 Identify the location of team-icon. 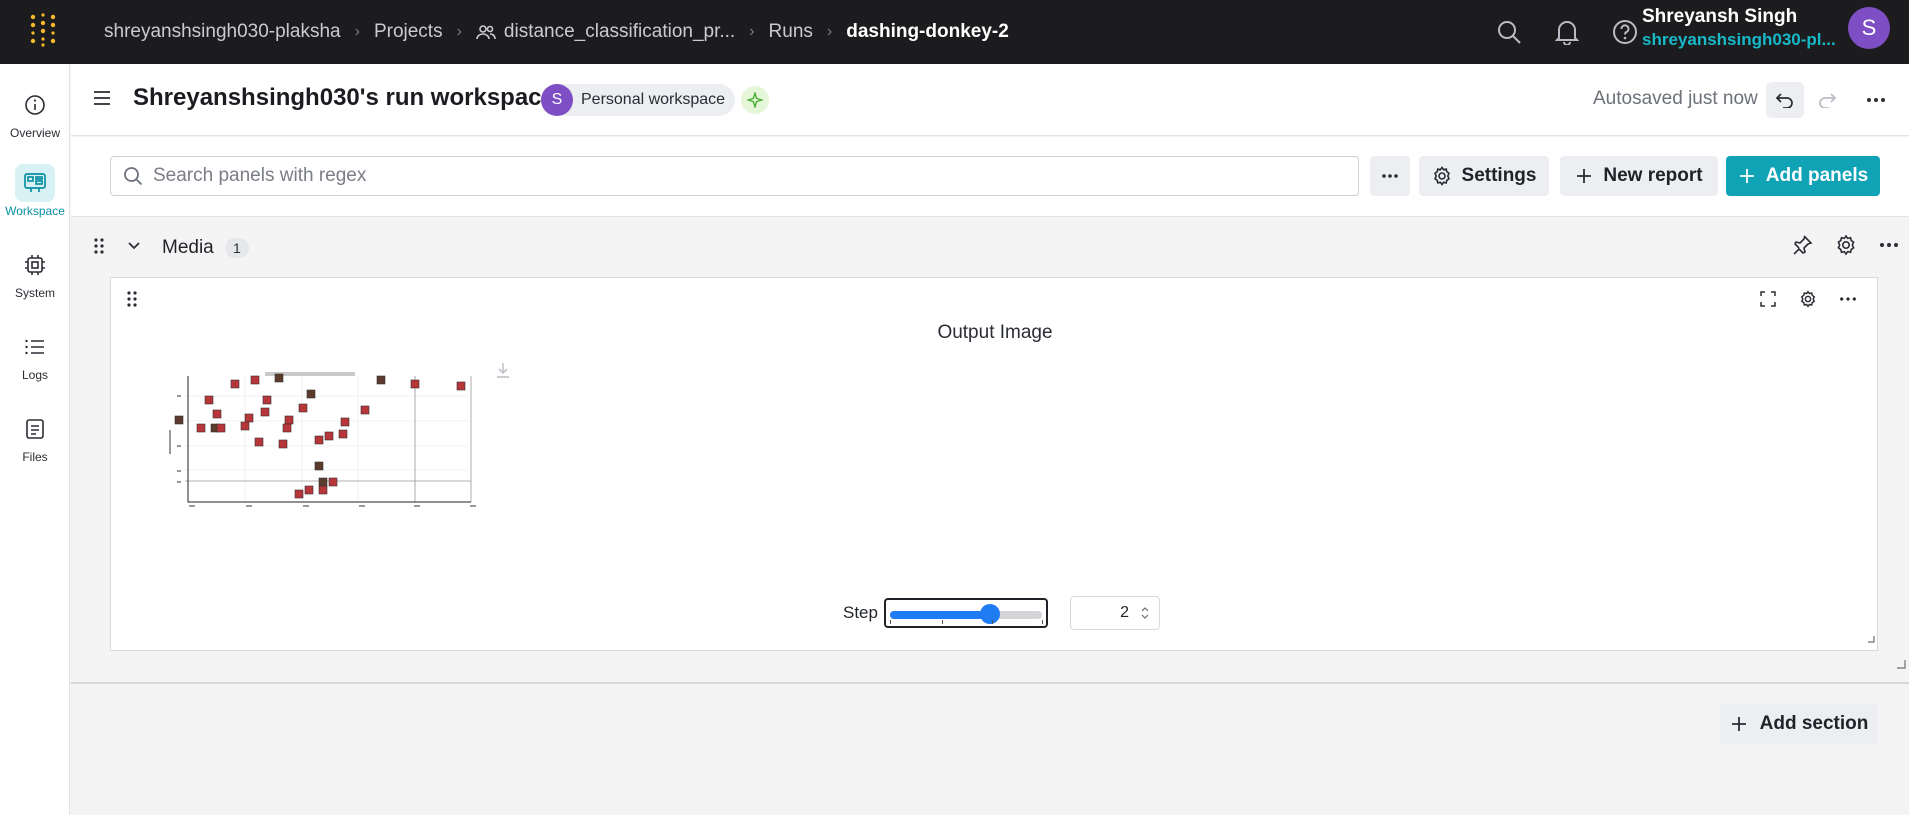
(486, 32).